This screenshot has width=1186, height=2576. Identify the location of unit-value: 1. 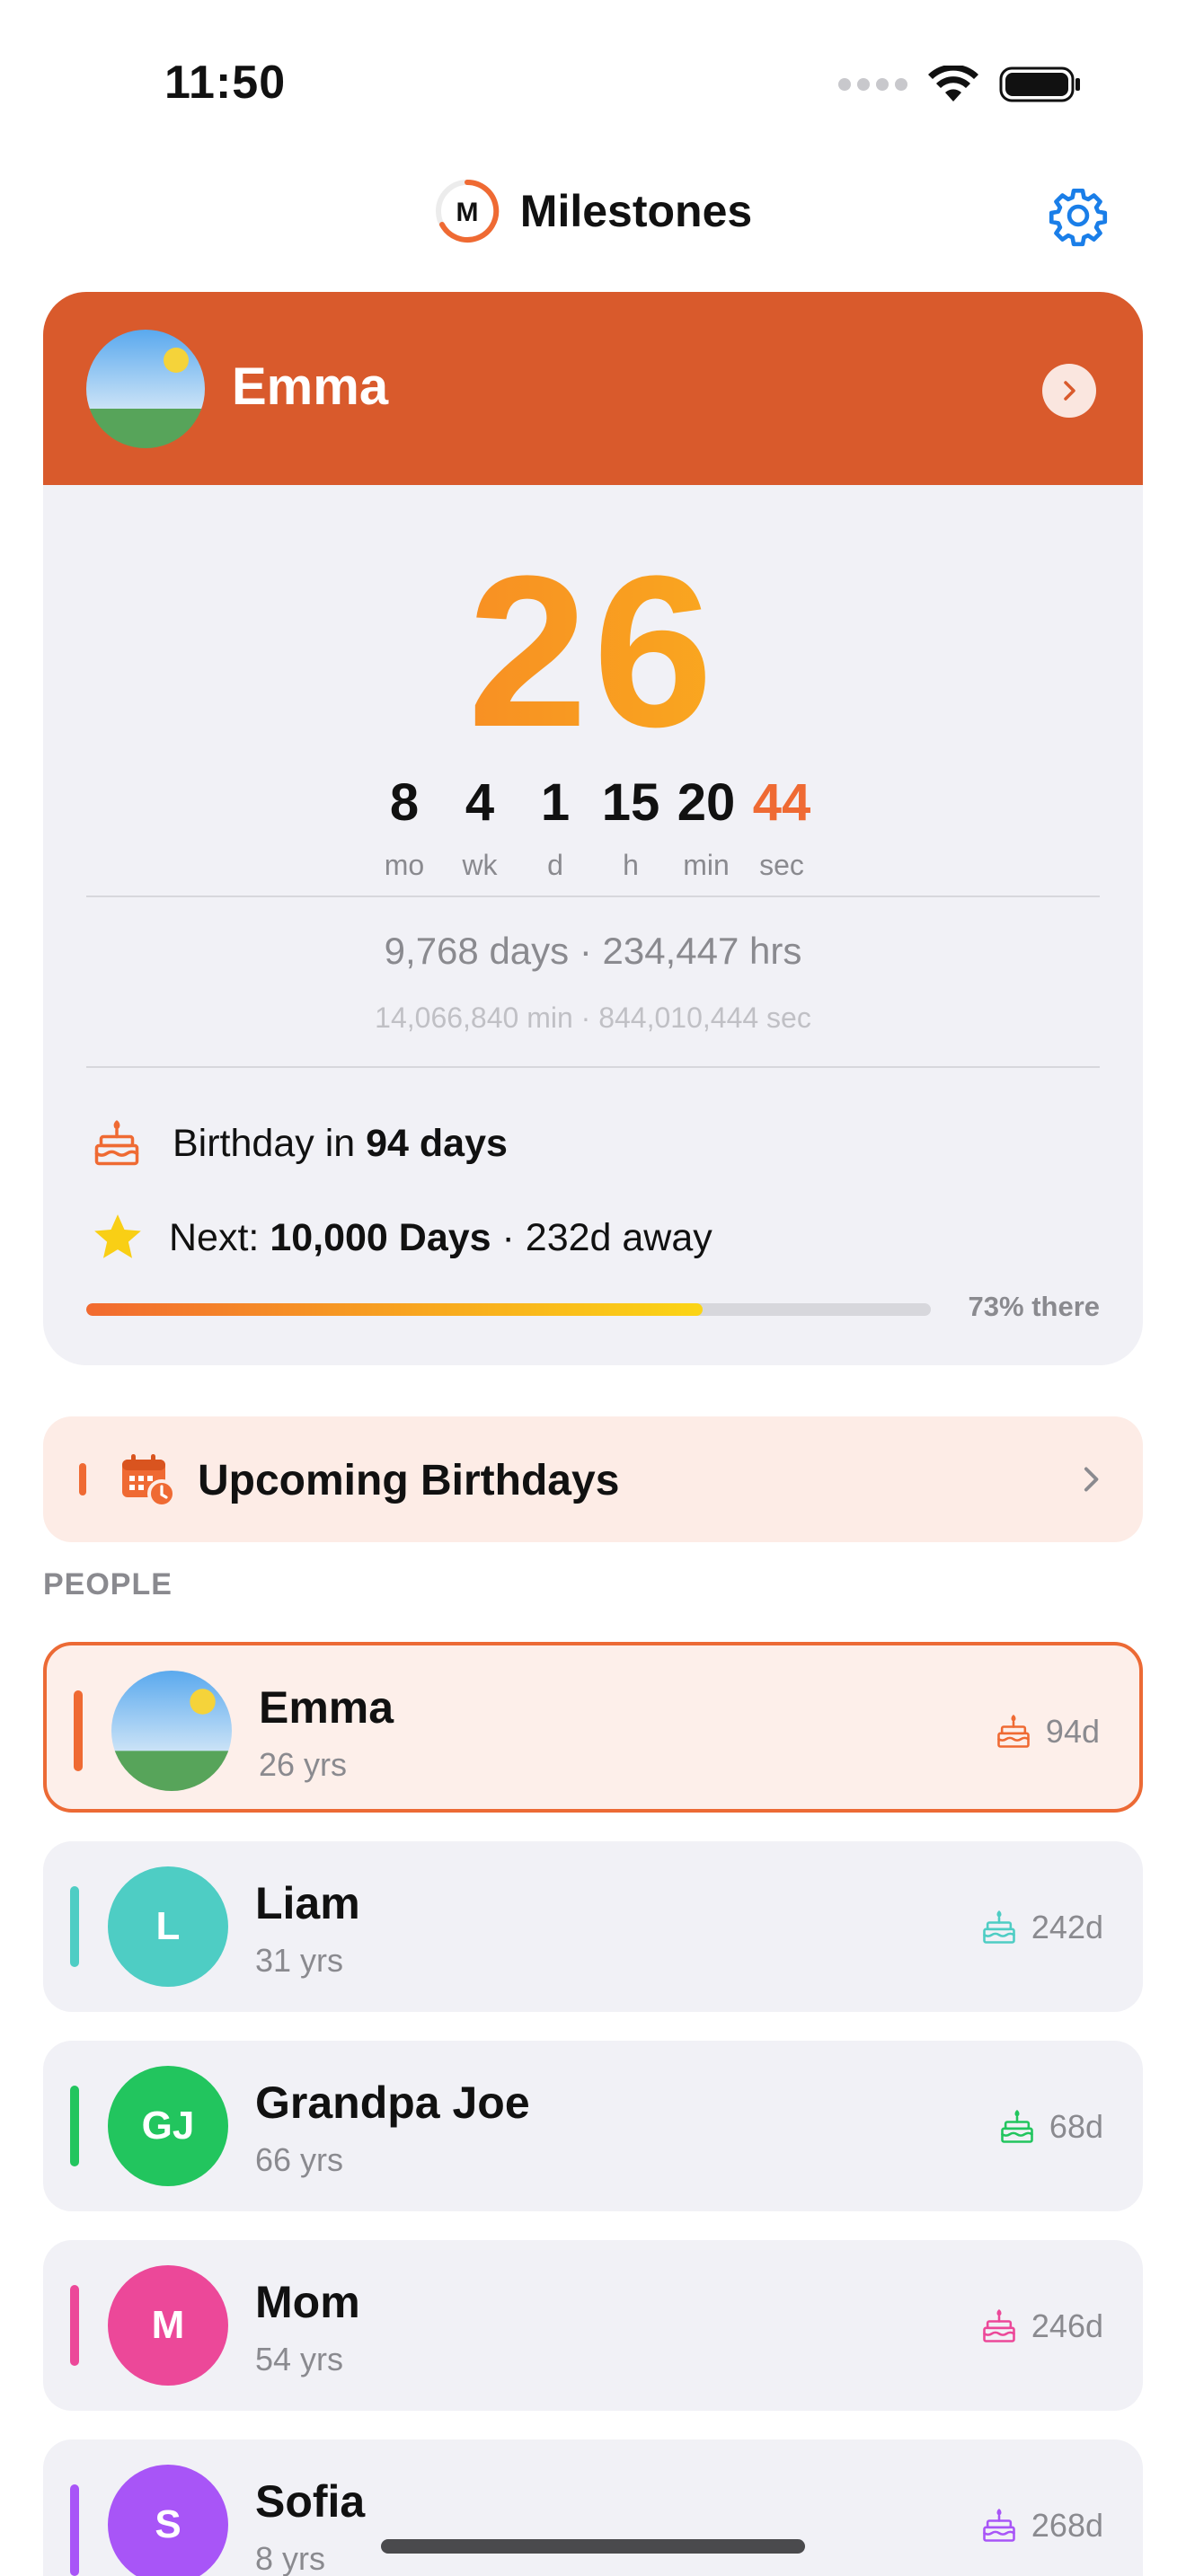
(555, 802).